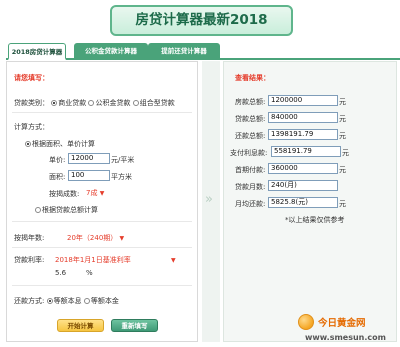 The width and height of the screenshot is (400, 347). I want to click on result-value: 240(月), so click(303, 185).